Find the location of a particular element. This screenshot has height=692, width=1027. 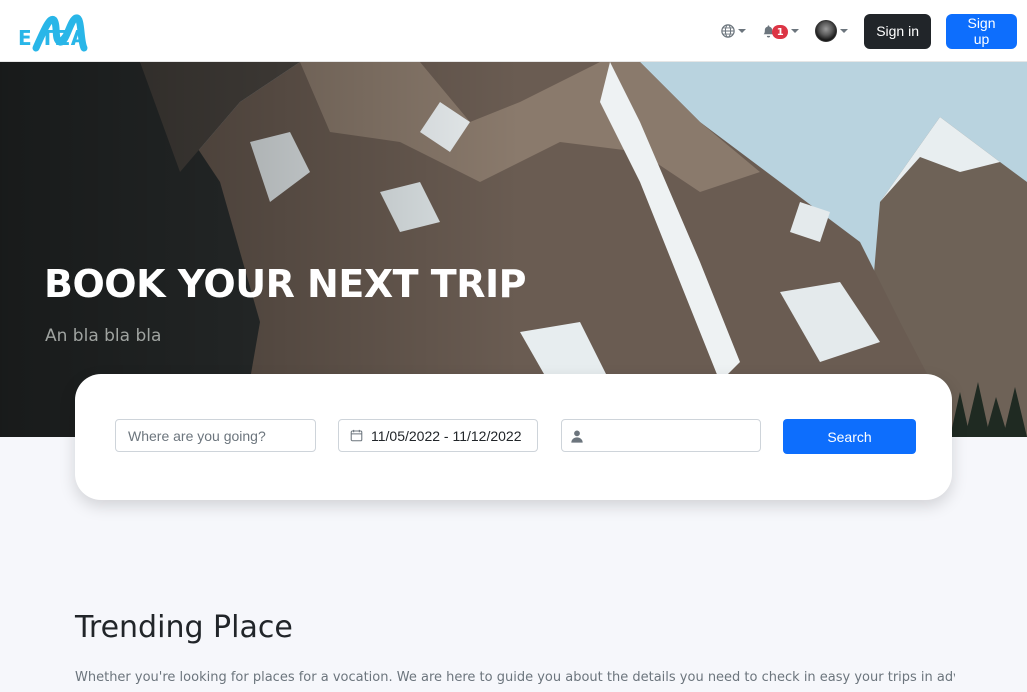

brand-logo: E TZA is located at coordinates (73, 32).